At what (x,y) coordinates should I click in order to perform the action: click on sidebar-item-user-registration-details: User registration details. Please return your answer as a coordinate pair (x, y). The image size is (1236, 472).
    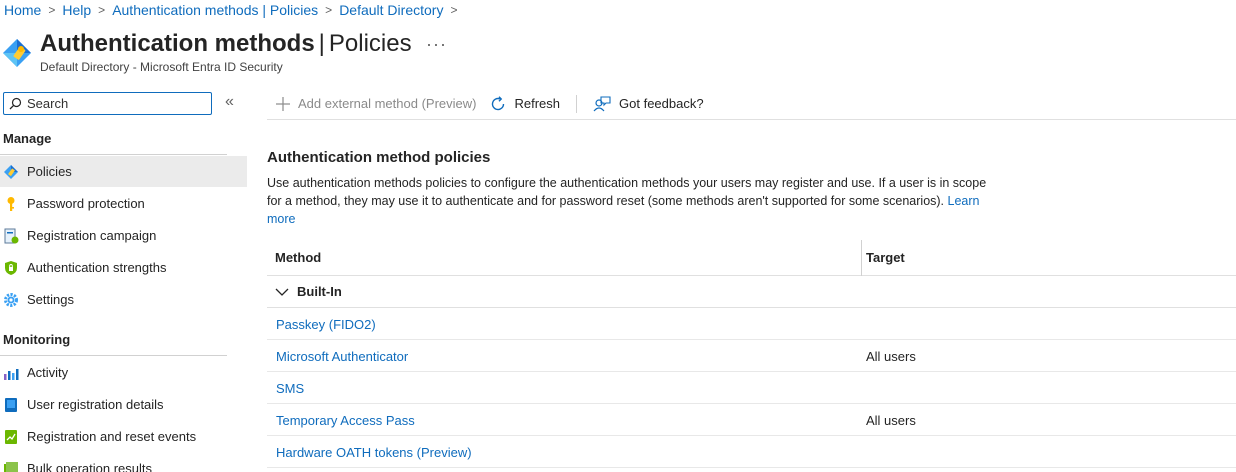
    Looking at the image, I should click on (123, 404).